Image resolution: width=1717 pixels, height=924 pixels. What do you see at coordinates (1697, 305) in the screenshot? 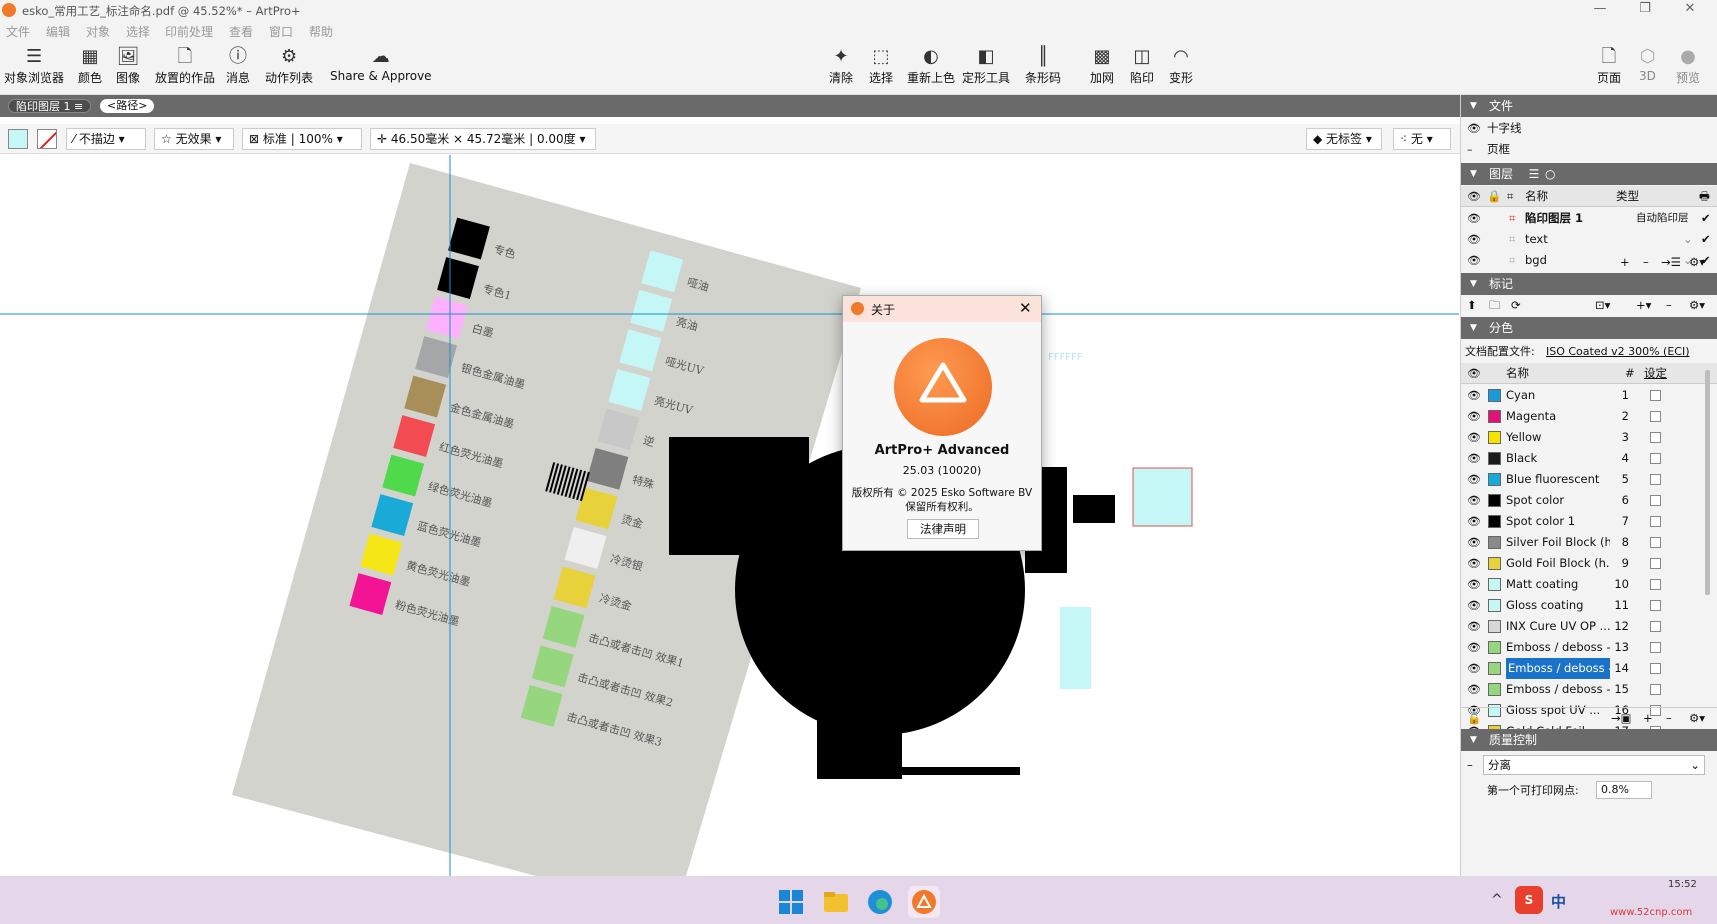
I see `marks-gear-icon: ⚙▾` at bounding box center [1697, 305].